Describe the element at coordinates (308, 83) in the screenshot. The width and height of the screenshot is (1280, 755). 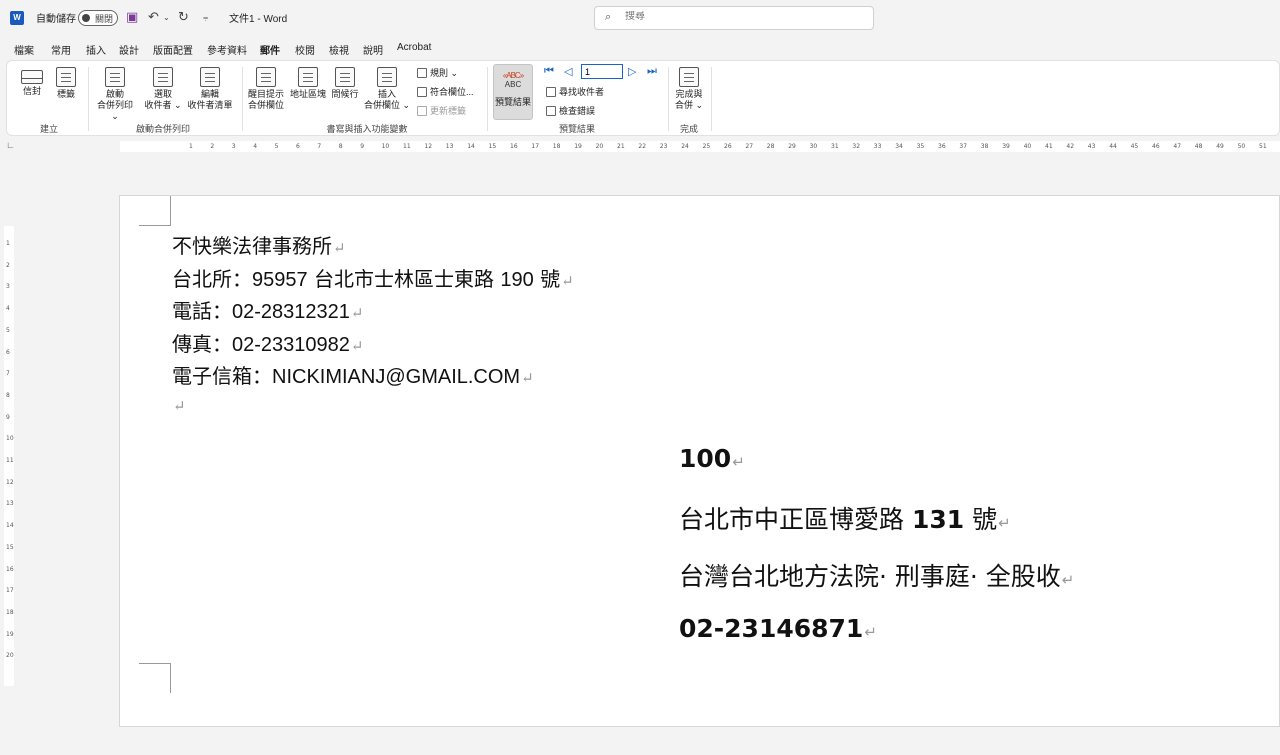
I see `address-block-button: 地址區塊` at that location.